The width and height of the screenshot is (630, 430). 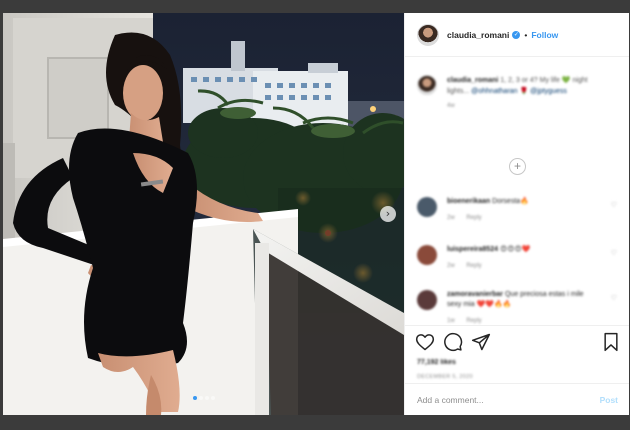 I want to click on chevron-right-icon: ›, so click(x=388, y=213).